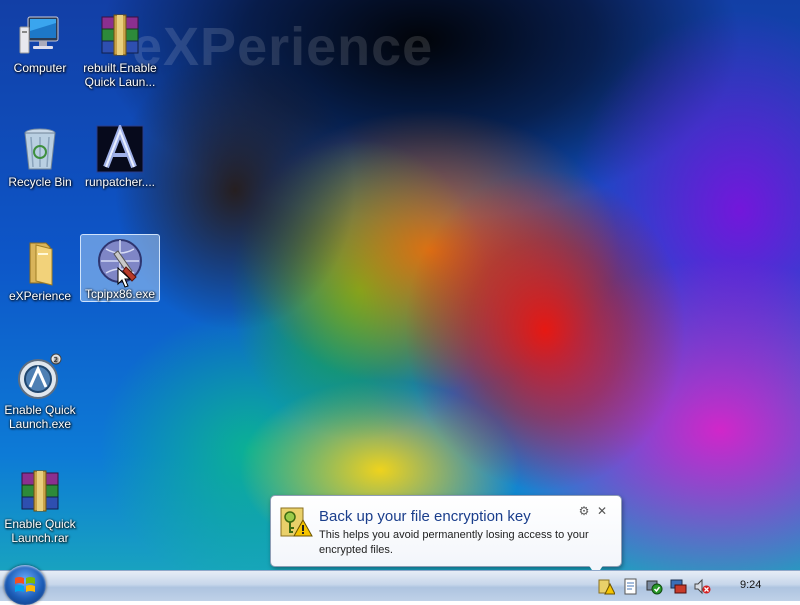 The image size is (800, 605). Describe the element at coordinates (40, 531) in the screenshot. I see `desktop-icon-label: Enable Quick Launch.rar` at that location.